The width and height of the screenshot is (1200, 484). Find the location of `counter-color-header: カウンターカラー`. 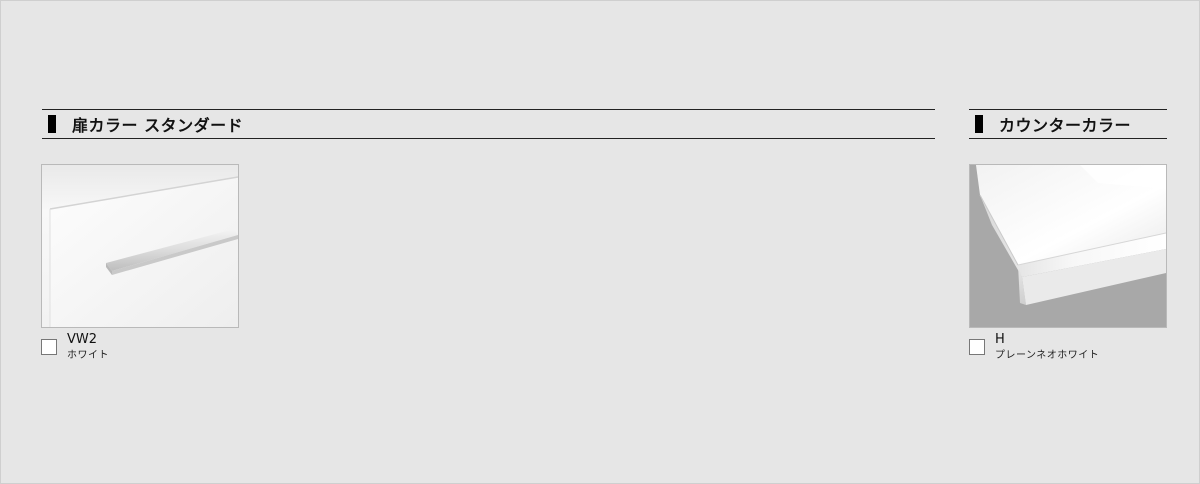

counter-color-header: カウンターカラー is located at coordinates (1068, 124).